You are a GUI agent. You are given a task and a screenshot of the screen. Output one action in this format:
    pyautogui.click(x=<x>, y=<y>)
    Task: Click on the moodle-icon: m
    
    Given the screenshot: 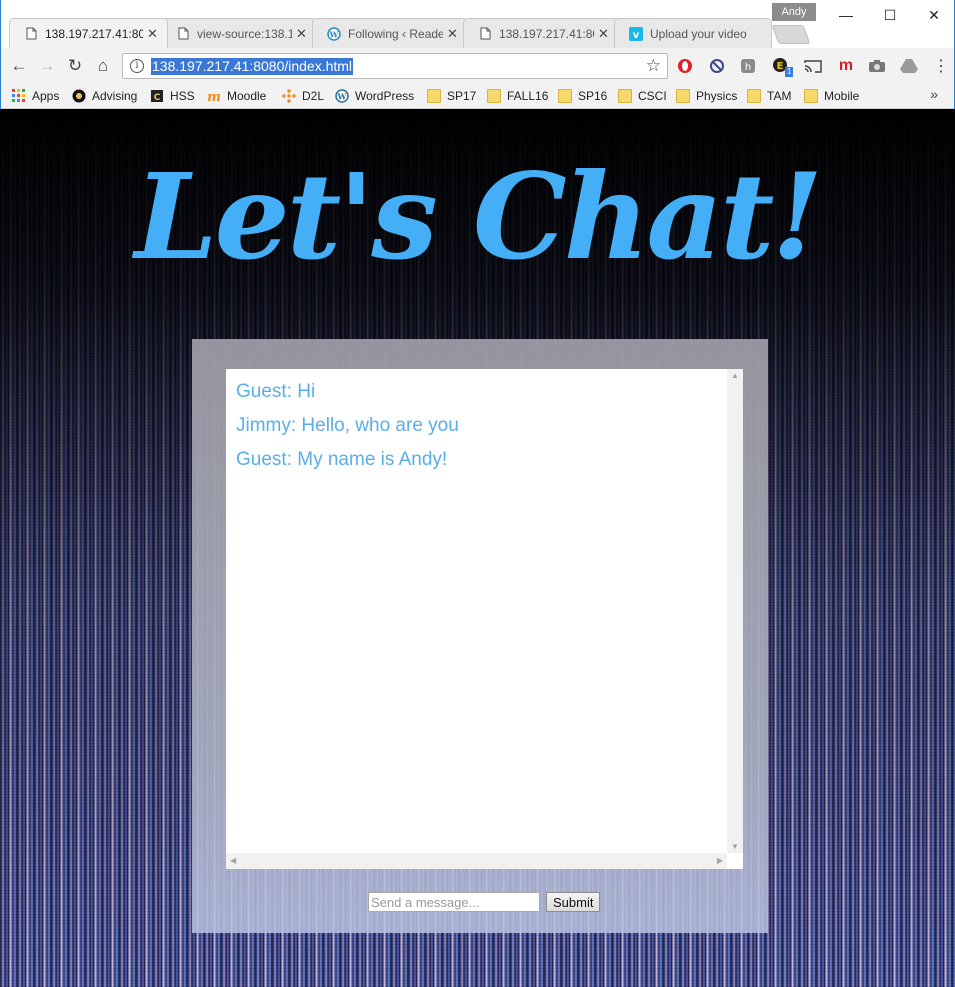 What is the action you would take?
    pyautogui.click(x=214, y=97)
    